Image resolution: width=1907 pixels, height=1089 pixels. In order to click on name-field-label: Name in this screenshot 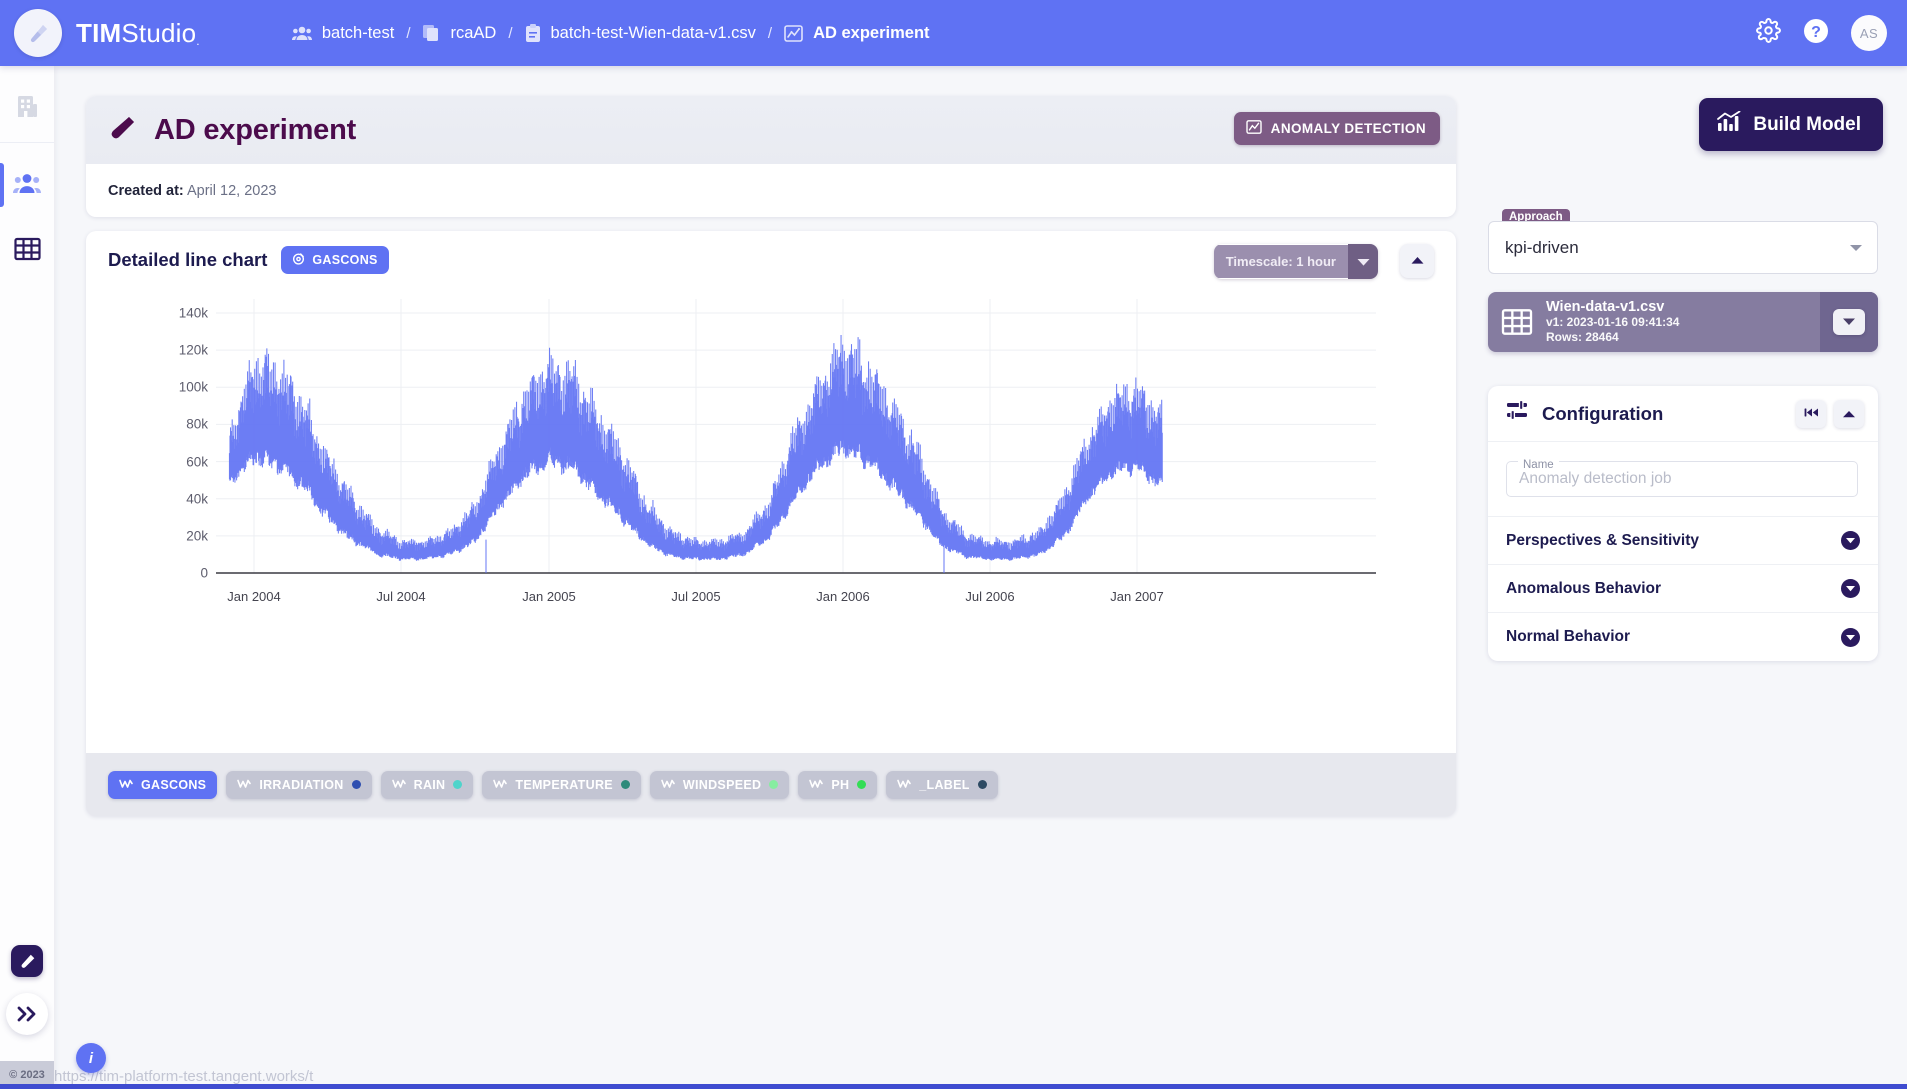, I will do `click(1538, 465)`.